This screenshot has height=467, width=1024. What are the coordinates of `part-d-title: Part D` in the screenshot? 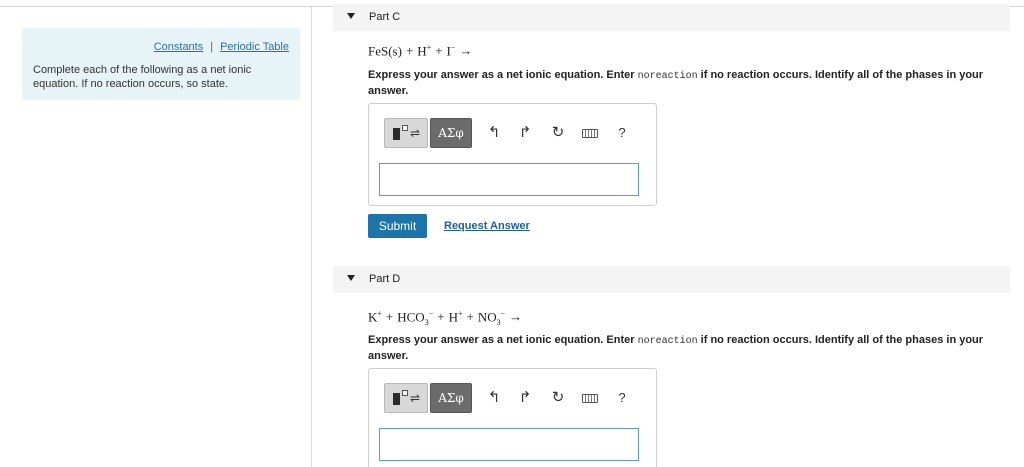 It's located at (385, 279).